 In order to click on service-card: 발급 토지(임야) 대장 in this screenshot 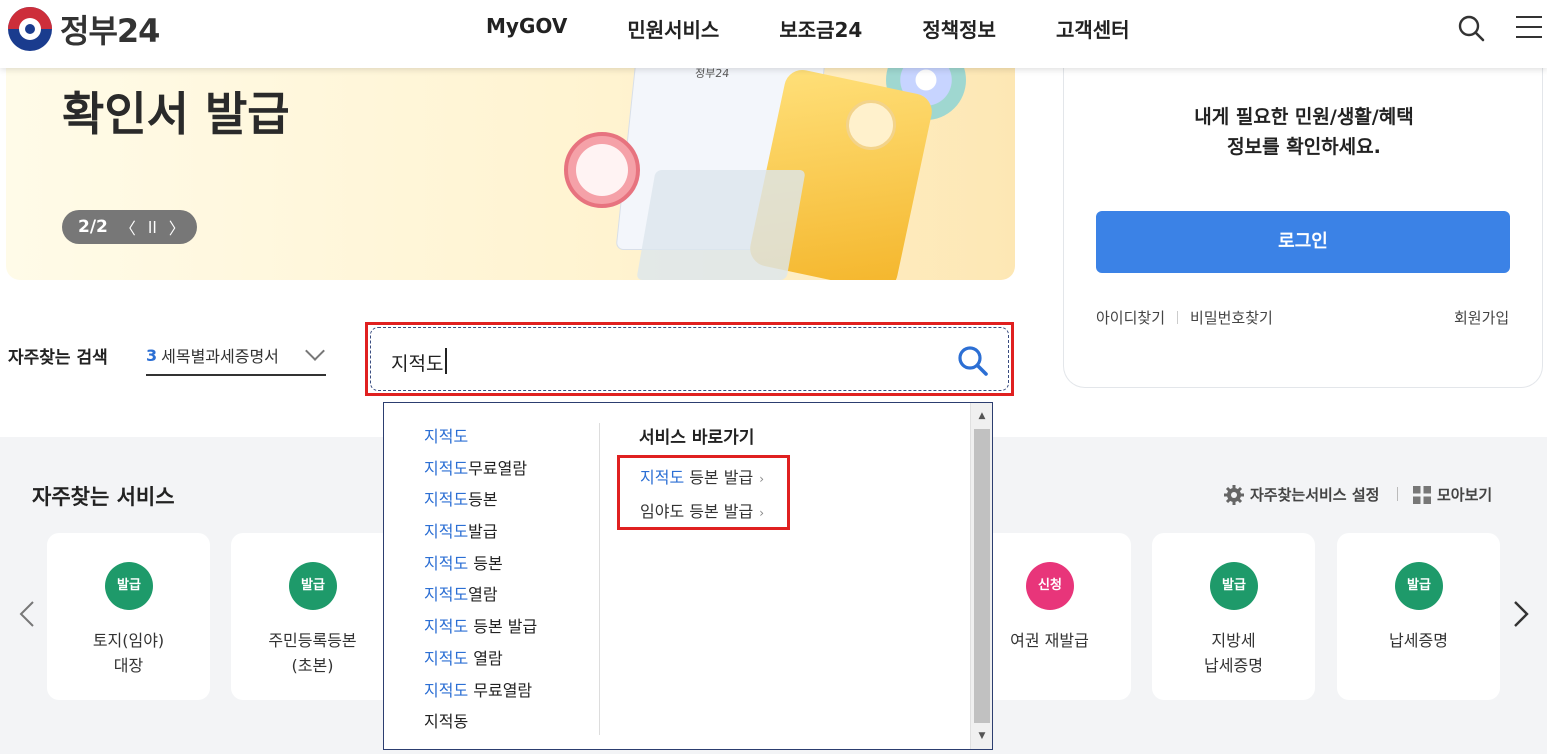, I will do `click(128, 616)`.